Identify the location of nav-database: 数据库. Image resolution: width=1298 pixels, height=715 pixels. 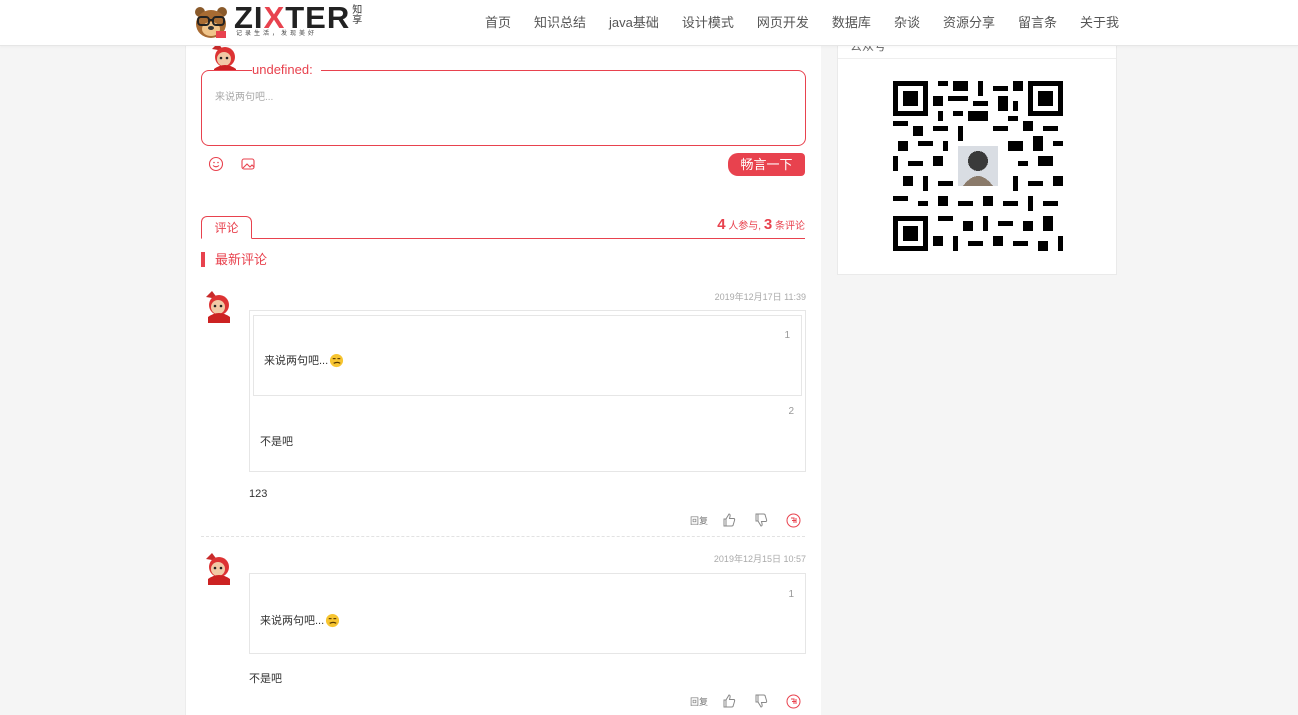
(851, 22).